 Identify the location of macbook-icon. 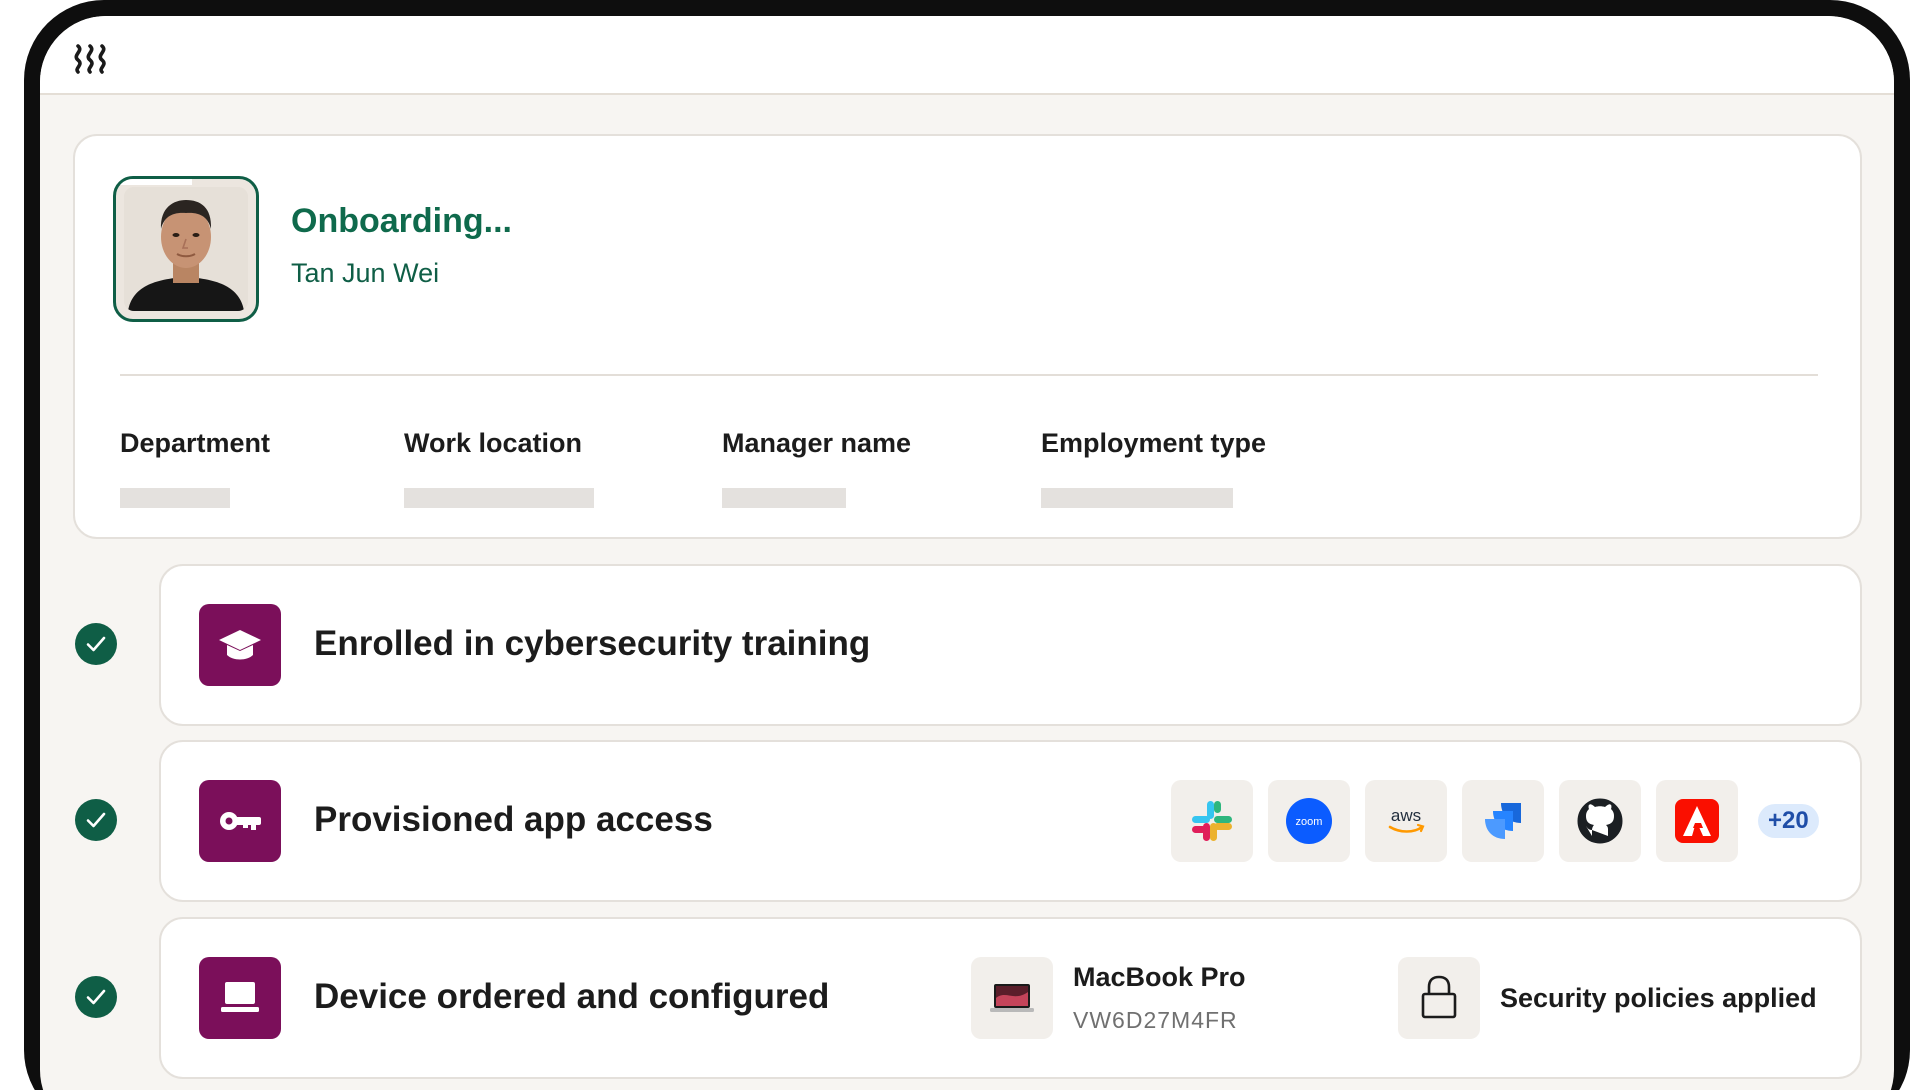
(1012, 998).